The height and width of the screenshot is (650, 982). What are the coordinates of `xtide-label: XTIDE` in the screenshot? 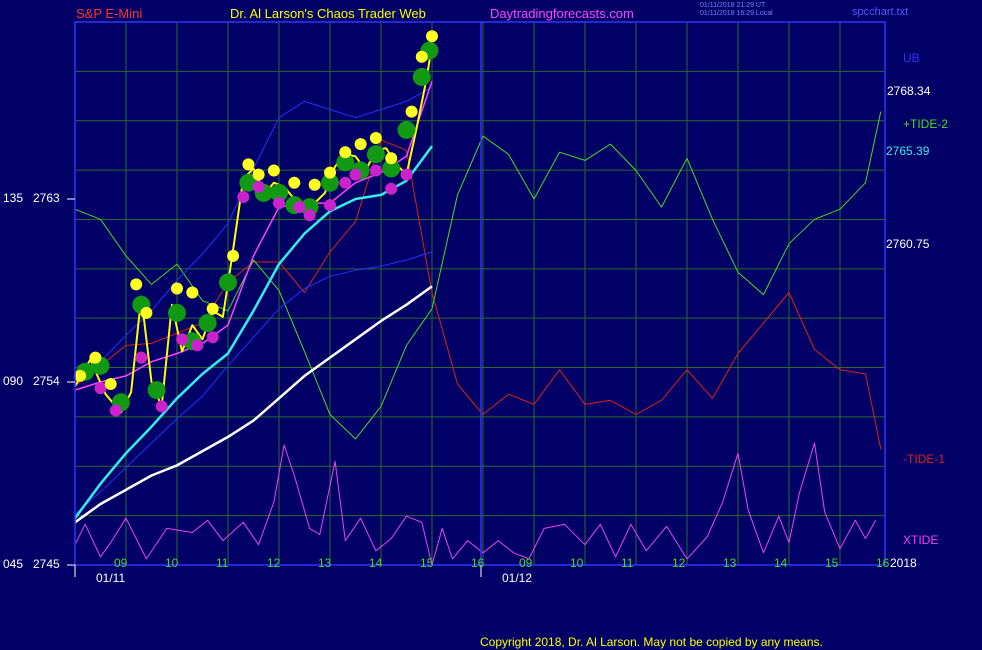 It's located at (921, 540).